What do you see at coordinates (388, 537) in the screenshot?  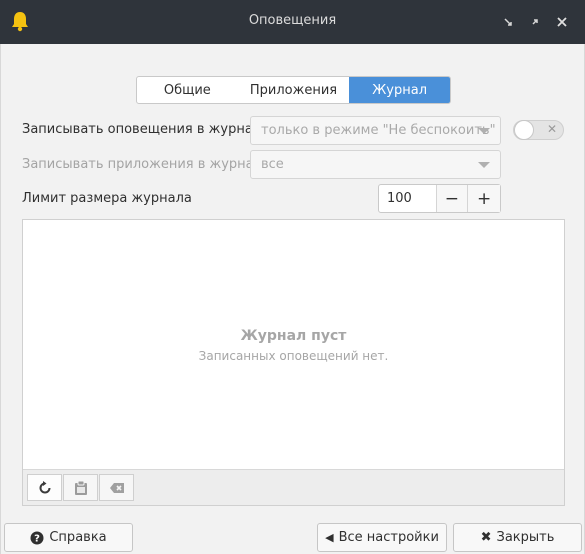 I see `all-settings-label: Все настройки` at bounding box center [388, 537].